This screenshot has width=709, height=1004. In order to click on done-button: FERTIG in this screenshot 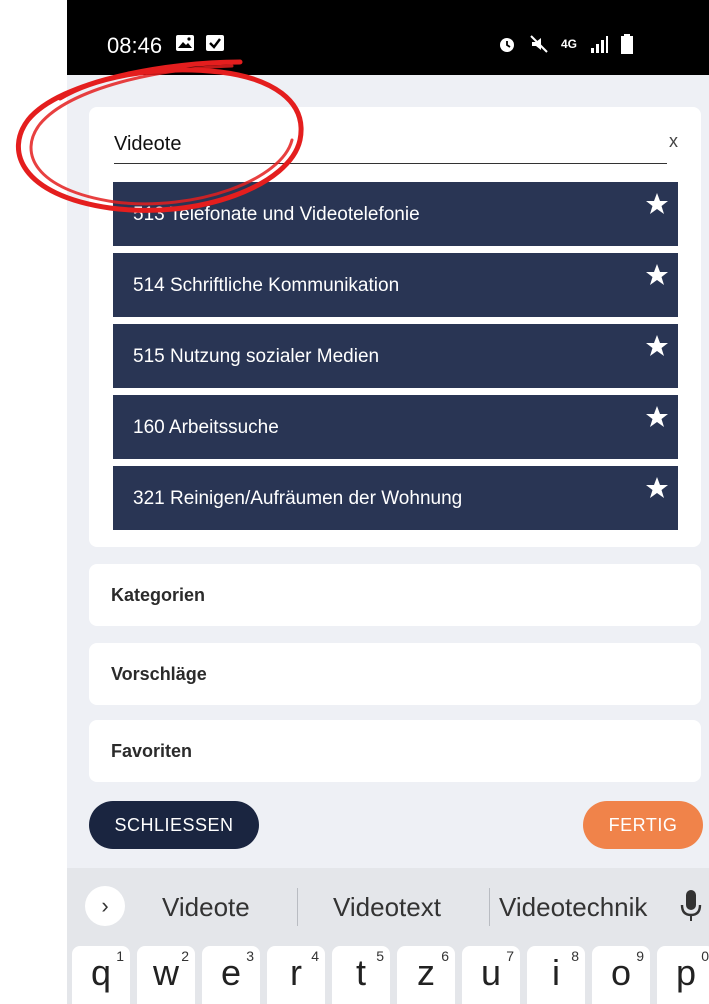, I will do `click(643, 825)`.